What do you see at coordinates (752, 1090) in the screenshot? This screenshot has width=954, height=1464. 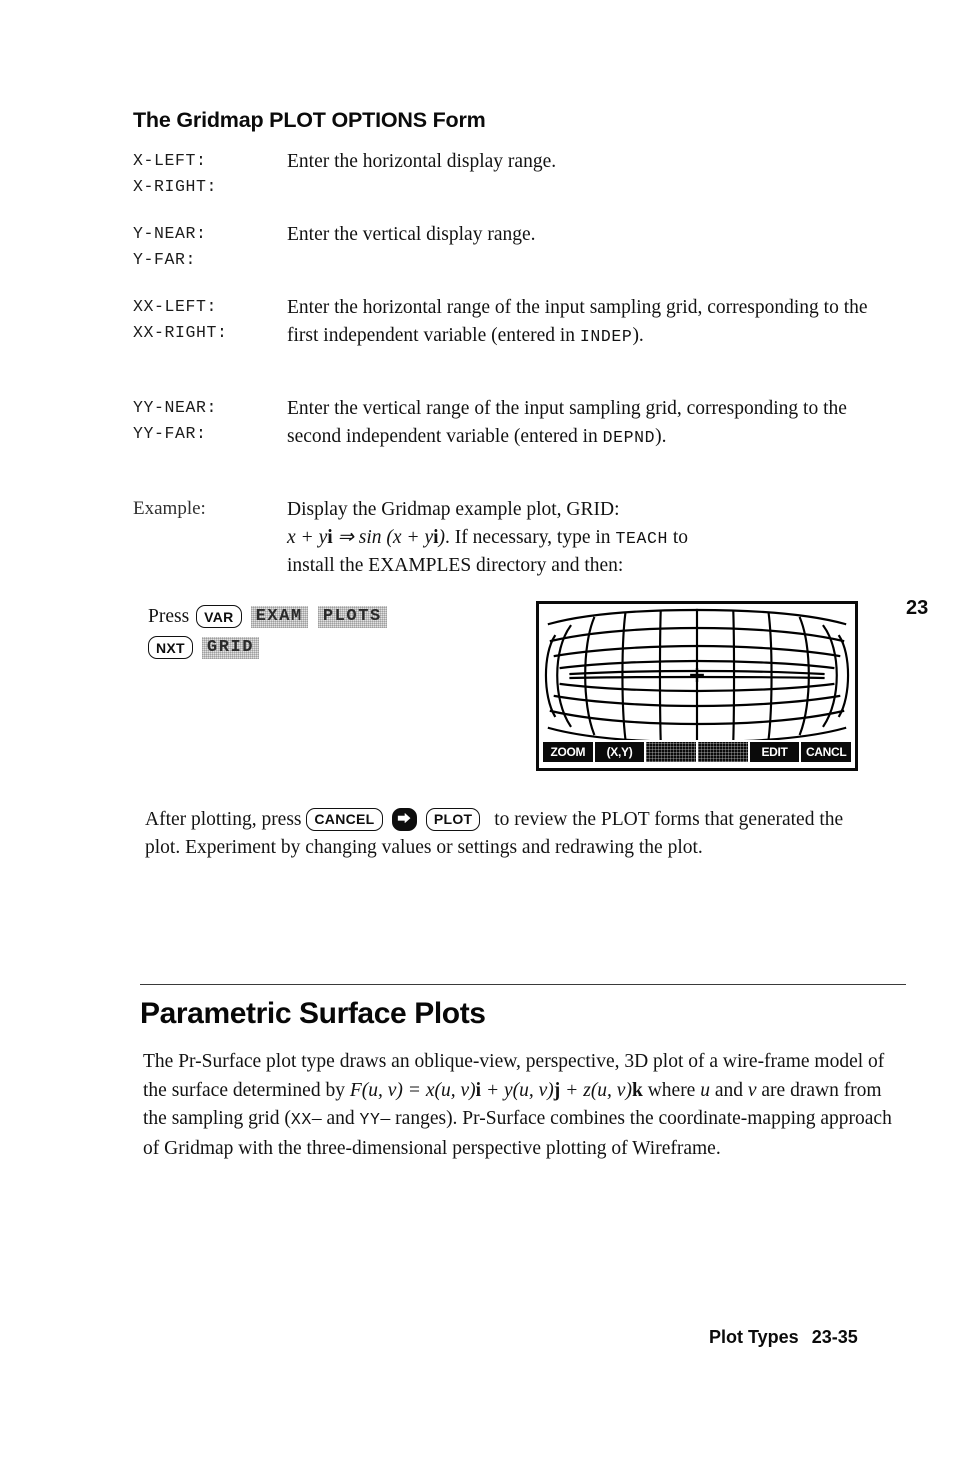 I see `variable-v: v` at bounding box center [752, 1090].